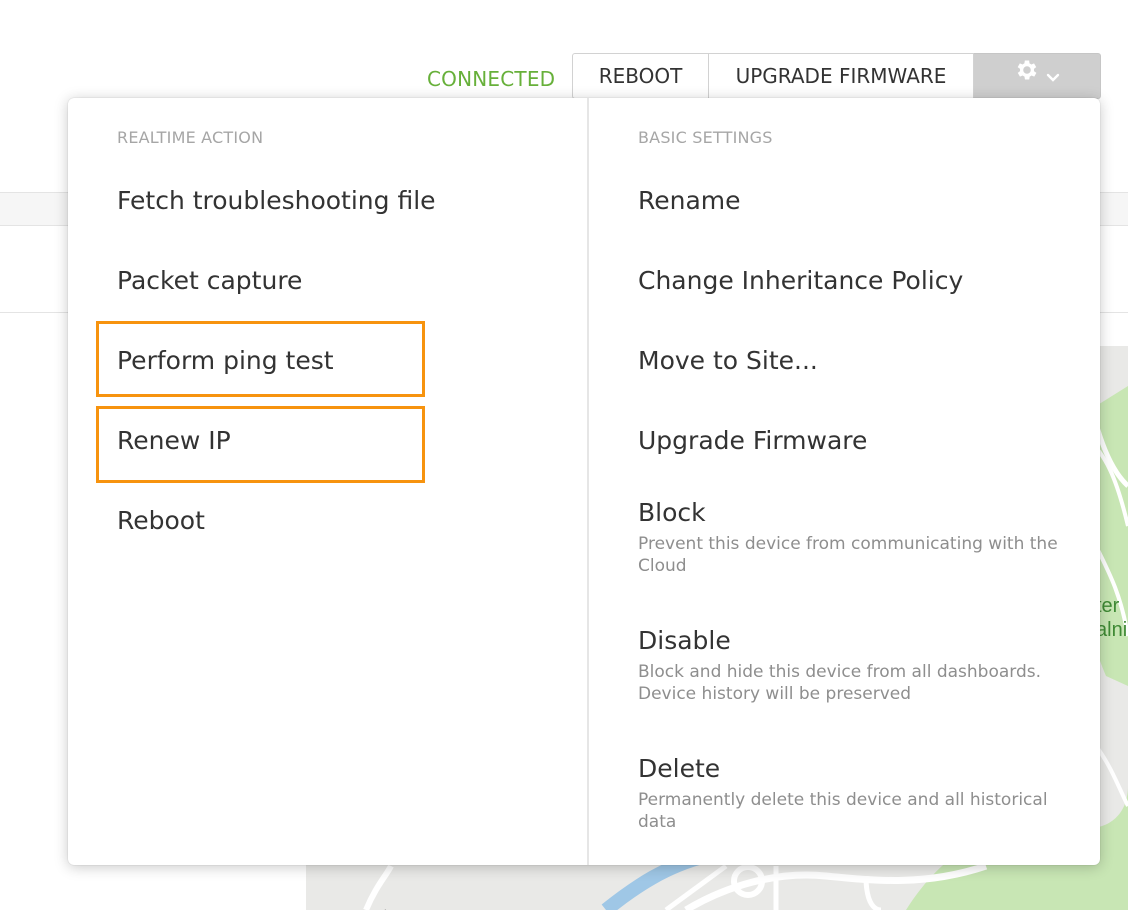  What do you see at coordinates (672, 512) in the screenshot?
I see `menu-item-label: Block` at bounding box center [672, 512].